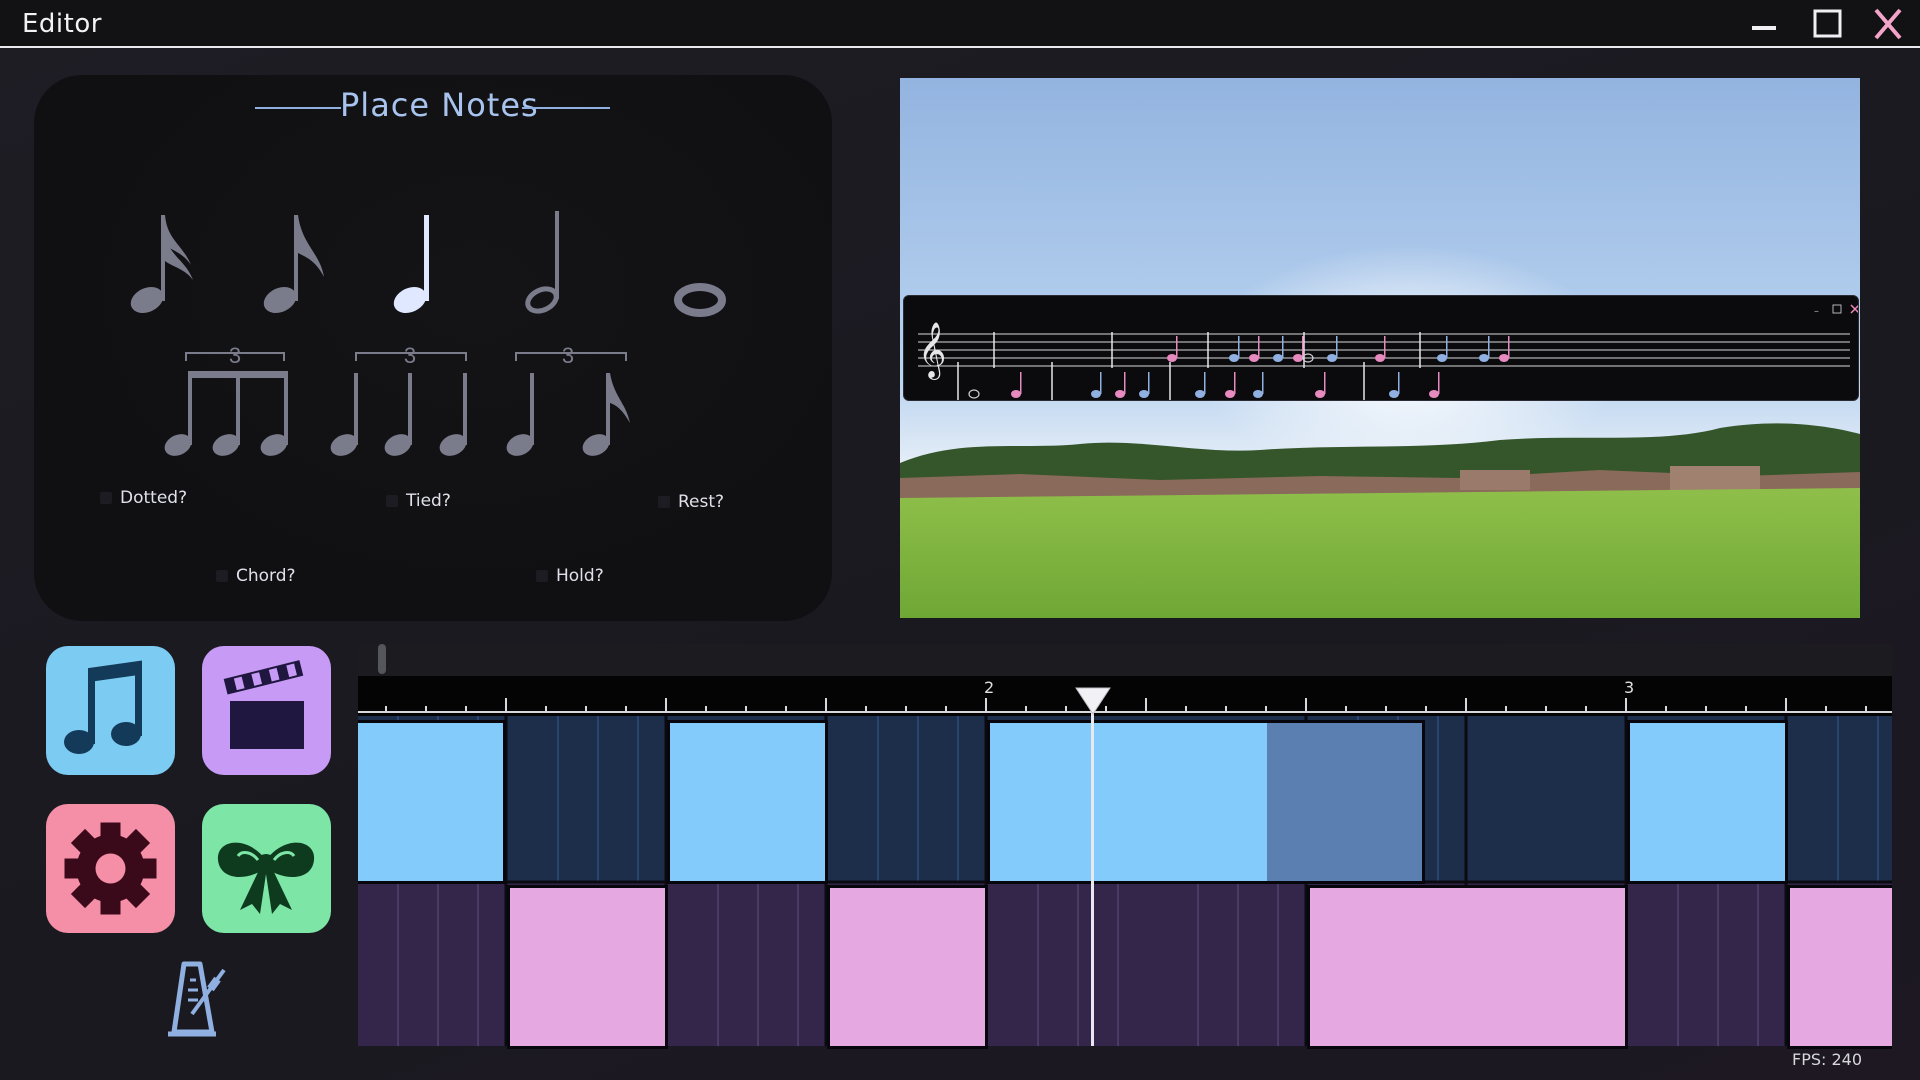  I want to click on title-line-right, so click(566, 108).